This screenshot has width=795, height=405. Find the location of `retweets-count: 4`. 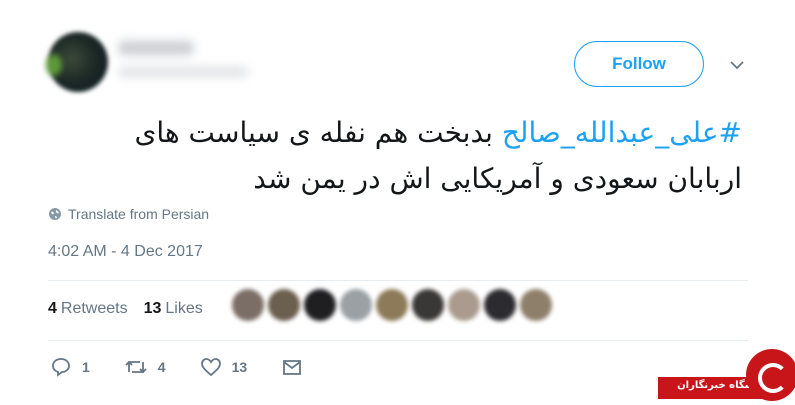

retweets-count: 4 is located at coordinates (52, 308).